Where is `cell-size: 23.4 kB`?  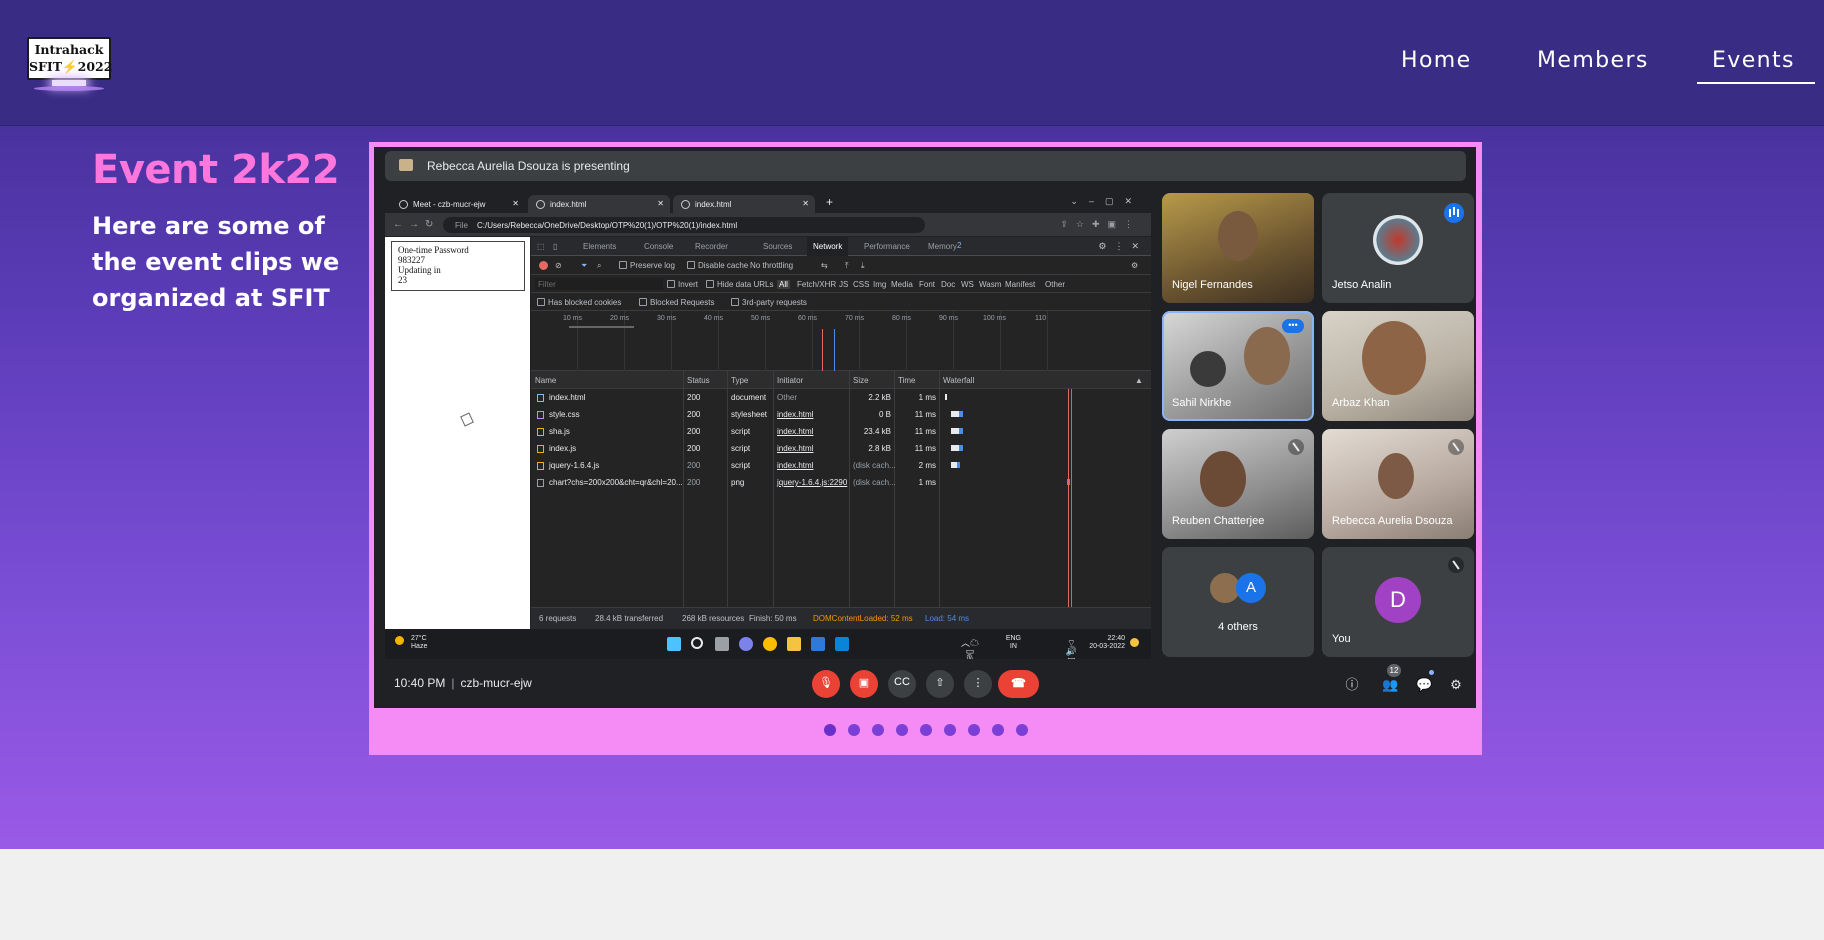 cell-size: 23.4 kB is located at coordinates (877, 431).